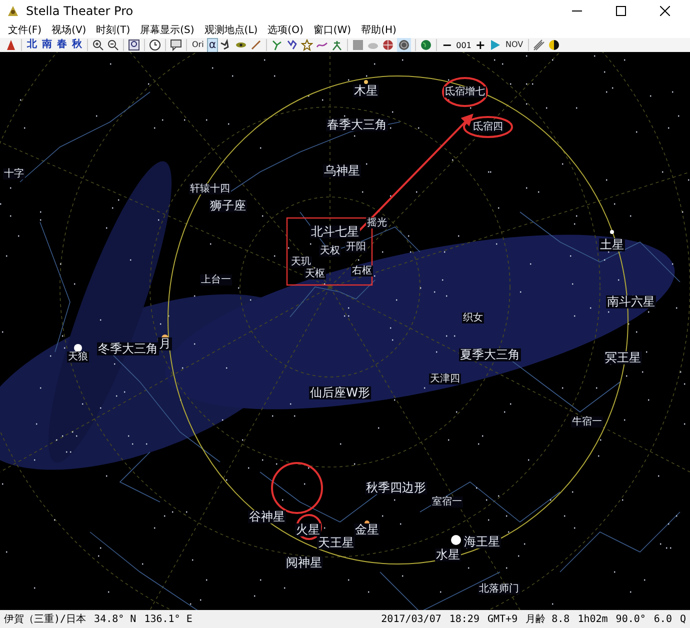 The height and width of the screenshot is (628, 690). I want to click on planet-label: 乌神星, so click(342, 171).